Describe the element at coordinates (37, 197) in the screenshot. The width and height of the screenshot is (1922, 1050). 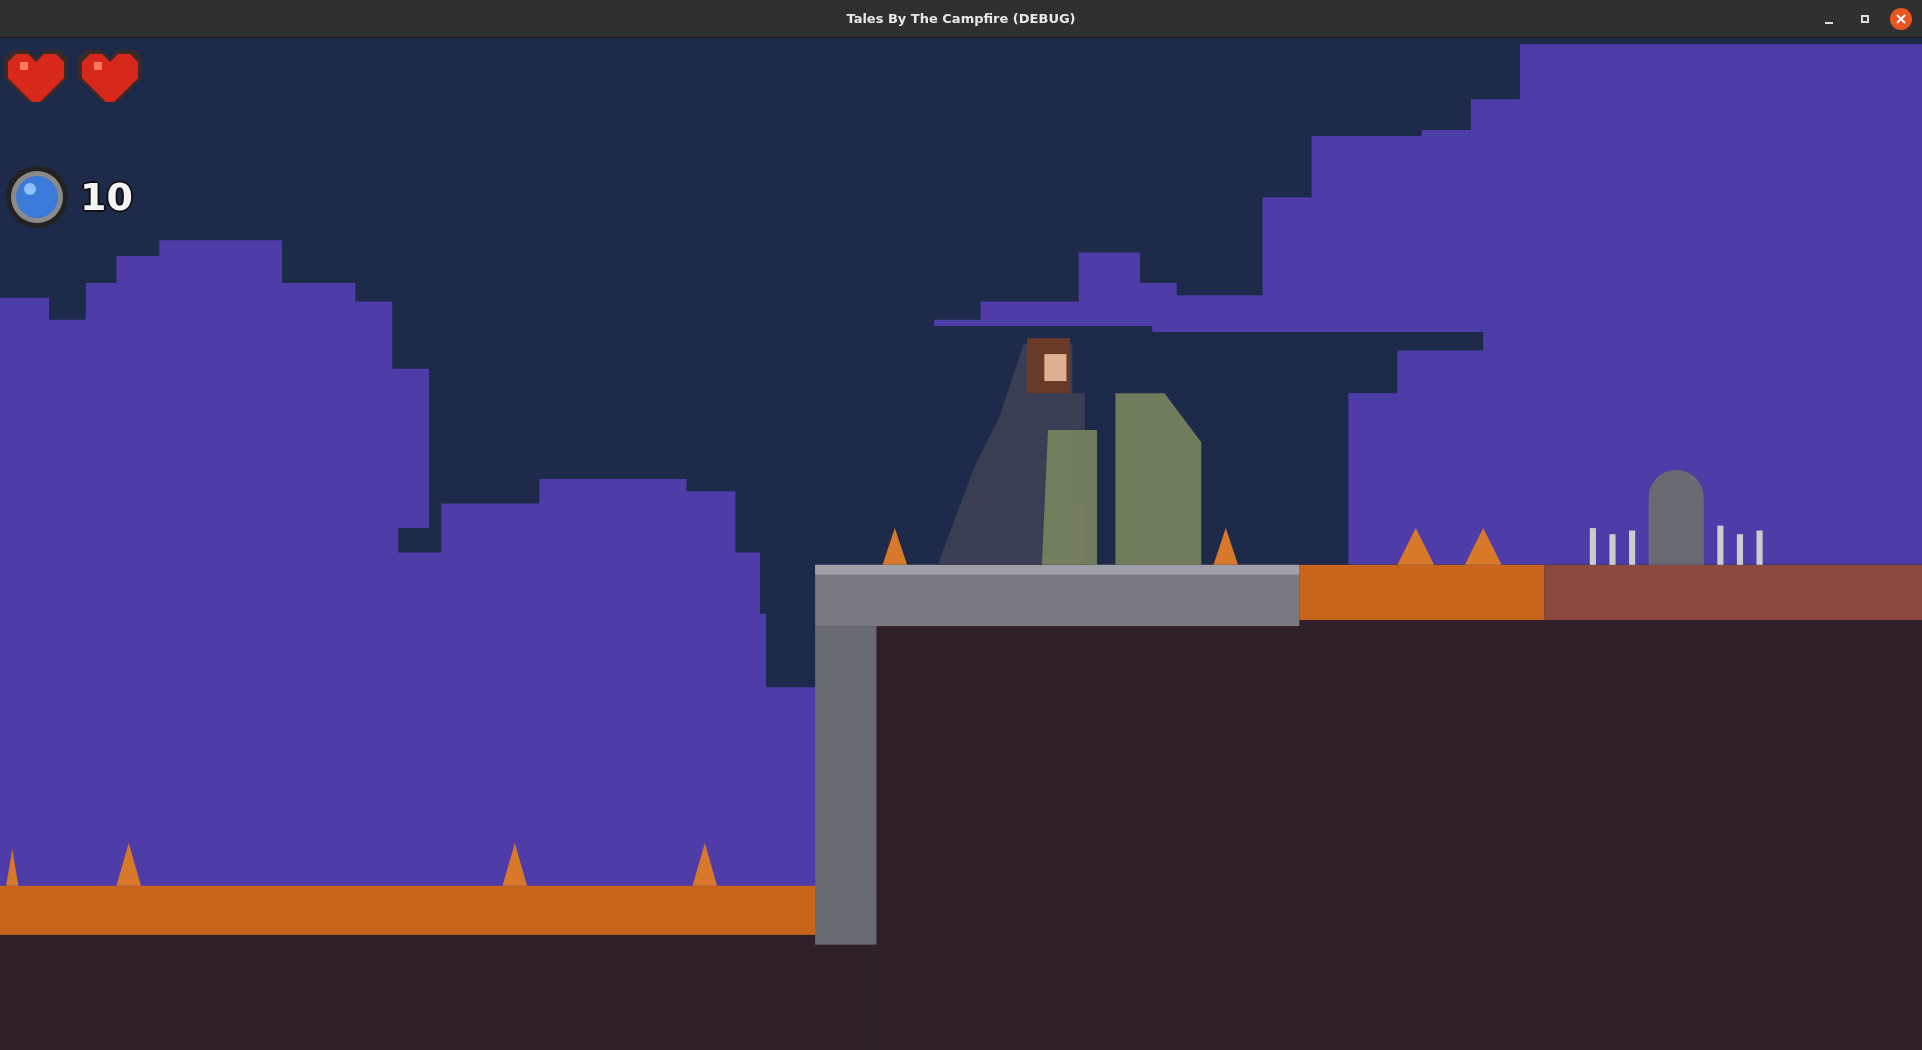
I see `orb-icon` at that location.